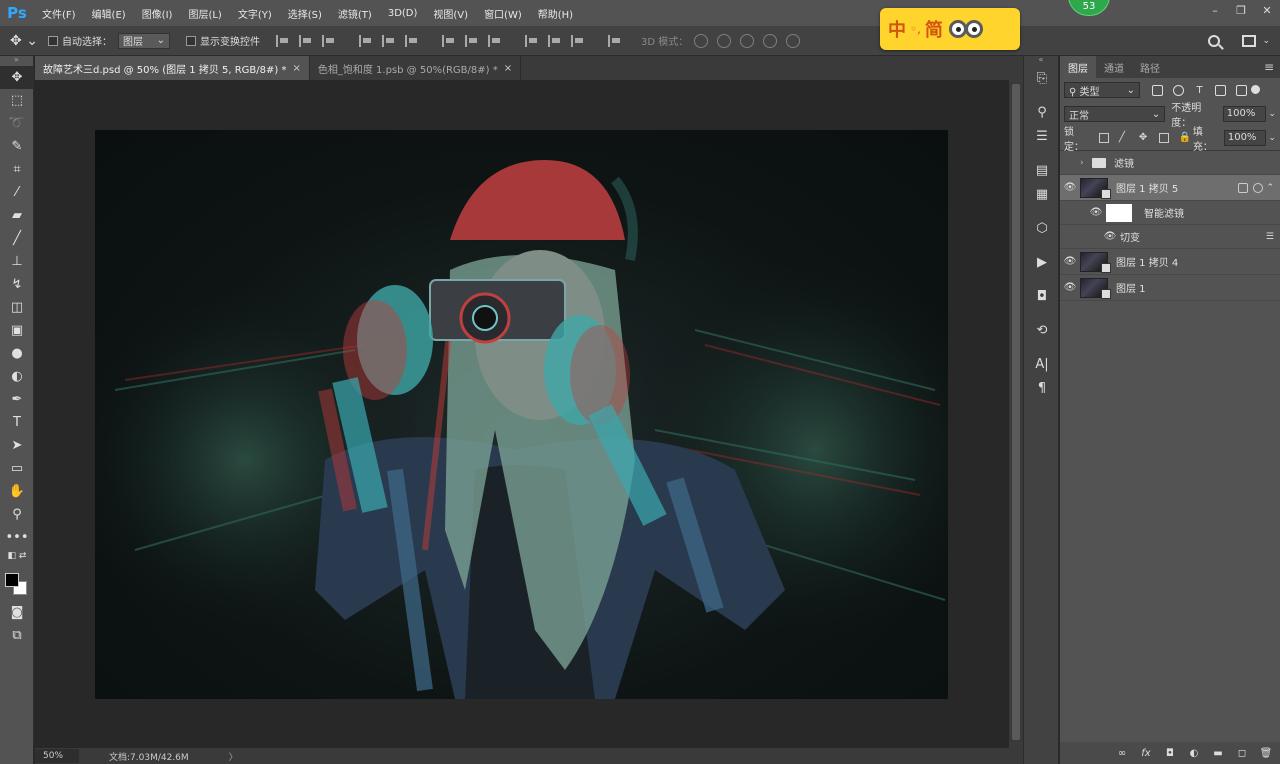  Describe the element at coordinates (1086, 163) in the screenshot. I see `chevron-right-icon: ›` at that location.